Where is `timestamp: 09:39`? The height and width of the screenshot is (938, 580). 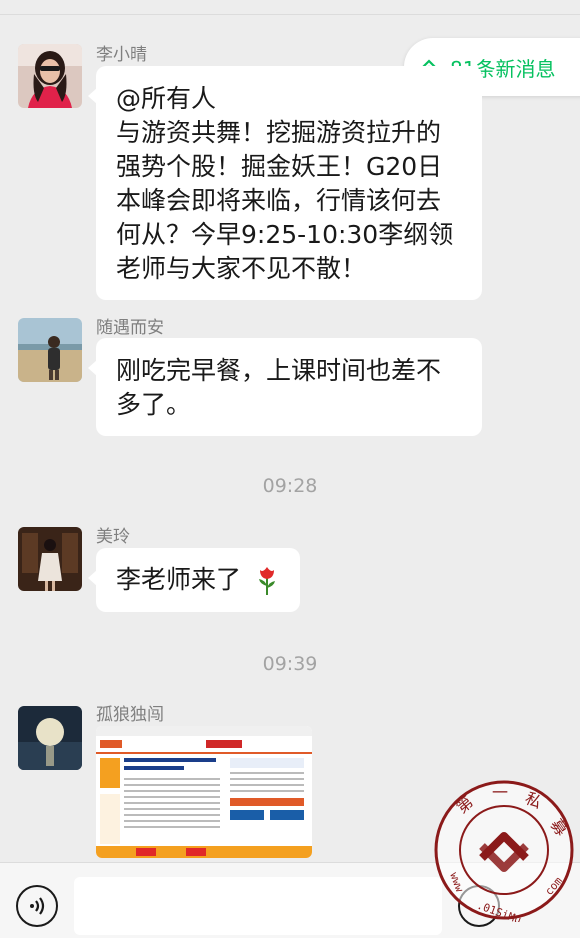
timestamp: 09:39 is located at coordinates (290, 664).